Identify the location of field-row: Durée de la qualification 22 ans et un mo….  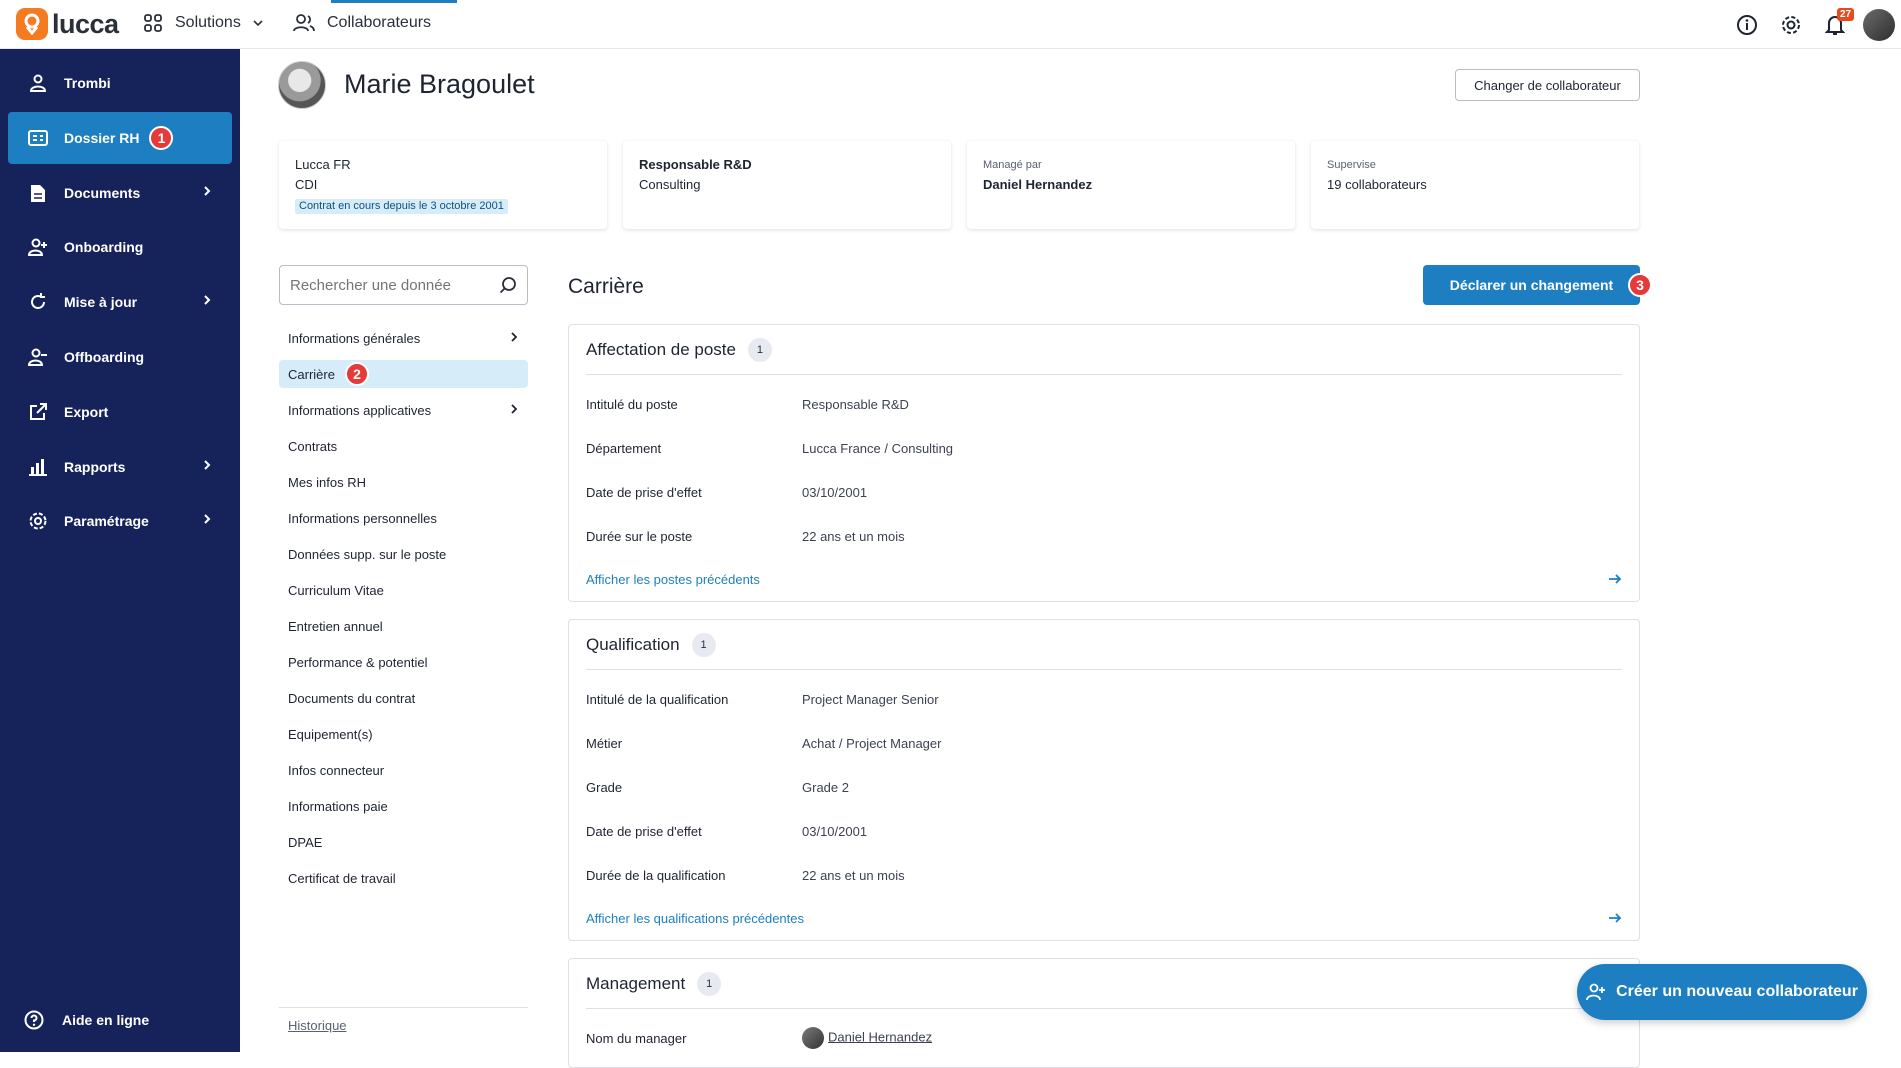
(1104, 875).